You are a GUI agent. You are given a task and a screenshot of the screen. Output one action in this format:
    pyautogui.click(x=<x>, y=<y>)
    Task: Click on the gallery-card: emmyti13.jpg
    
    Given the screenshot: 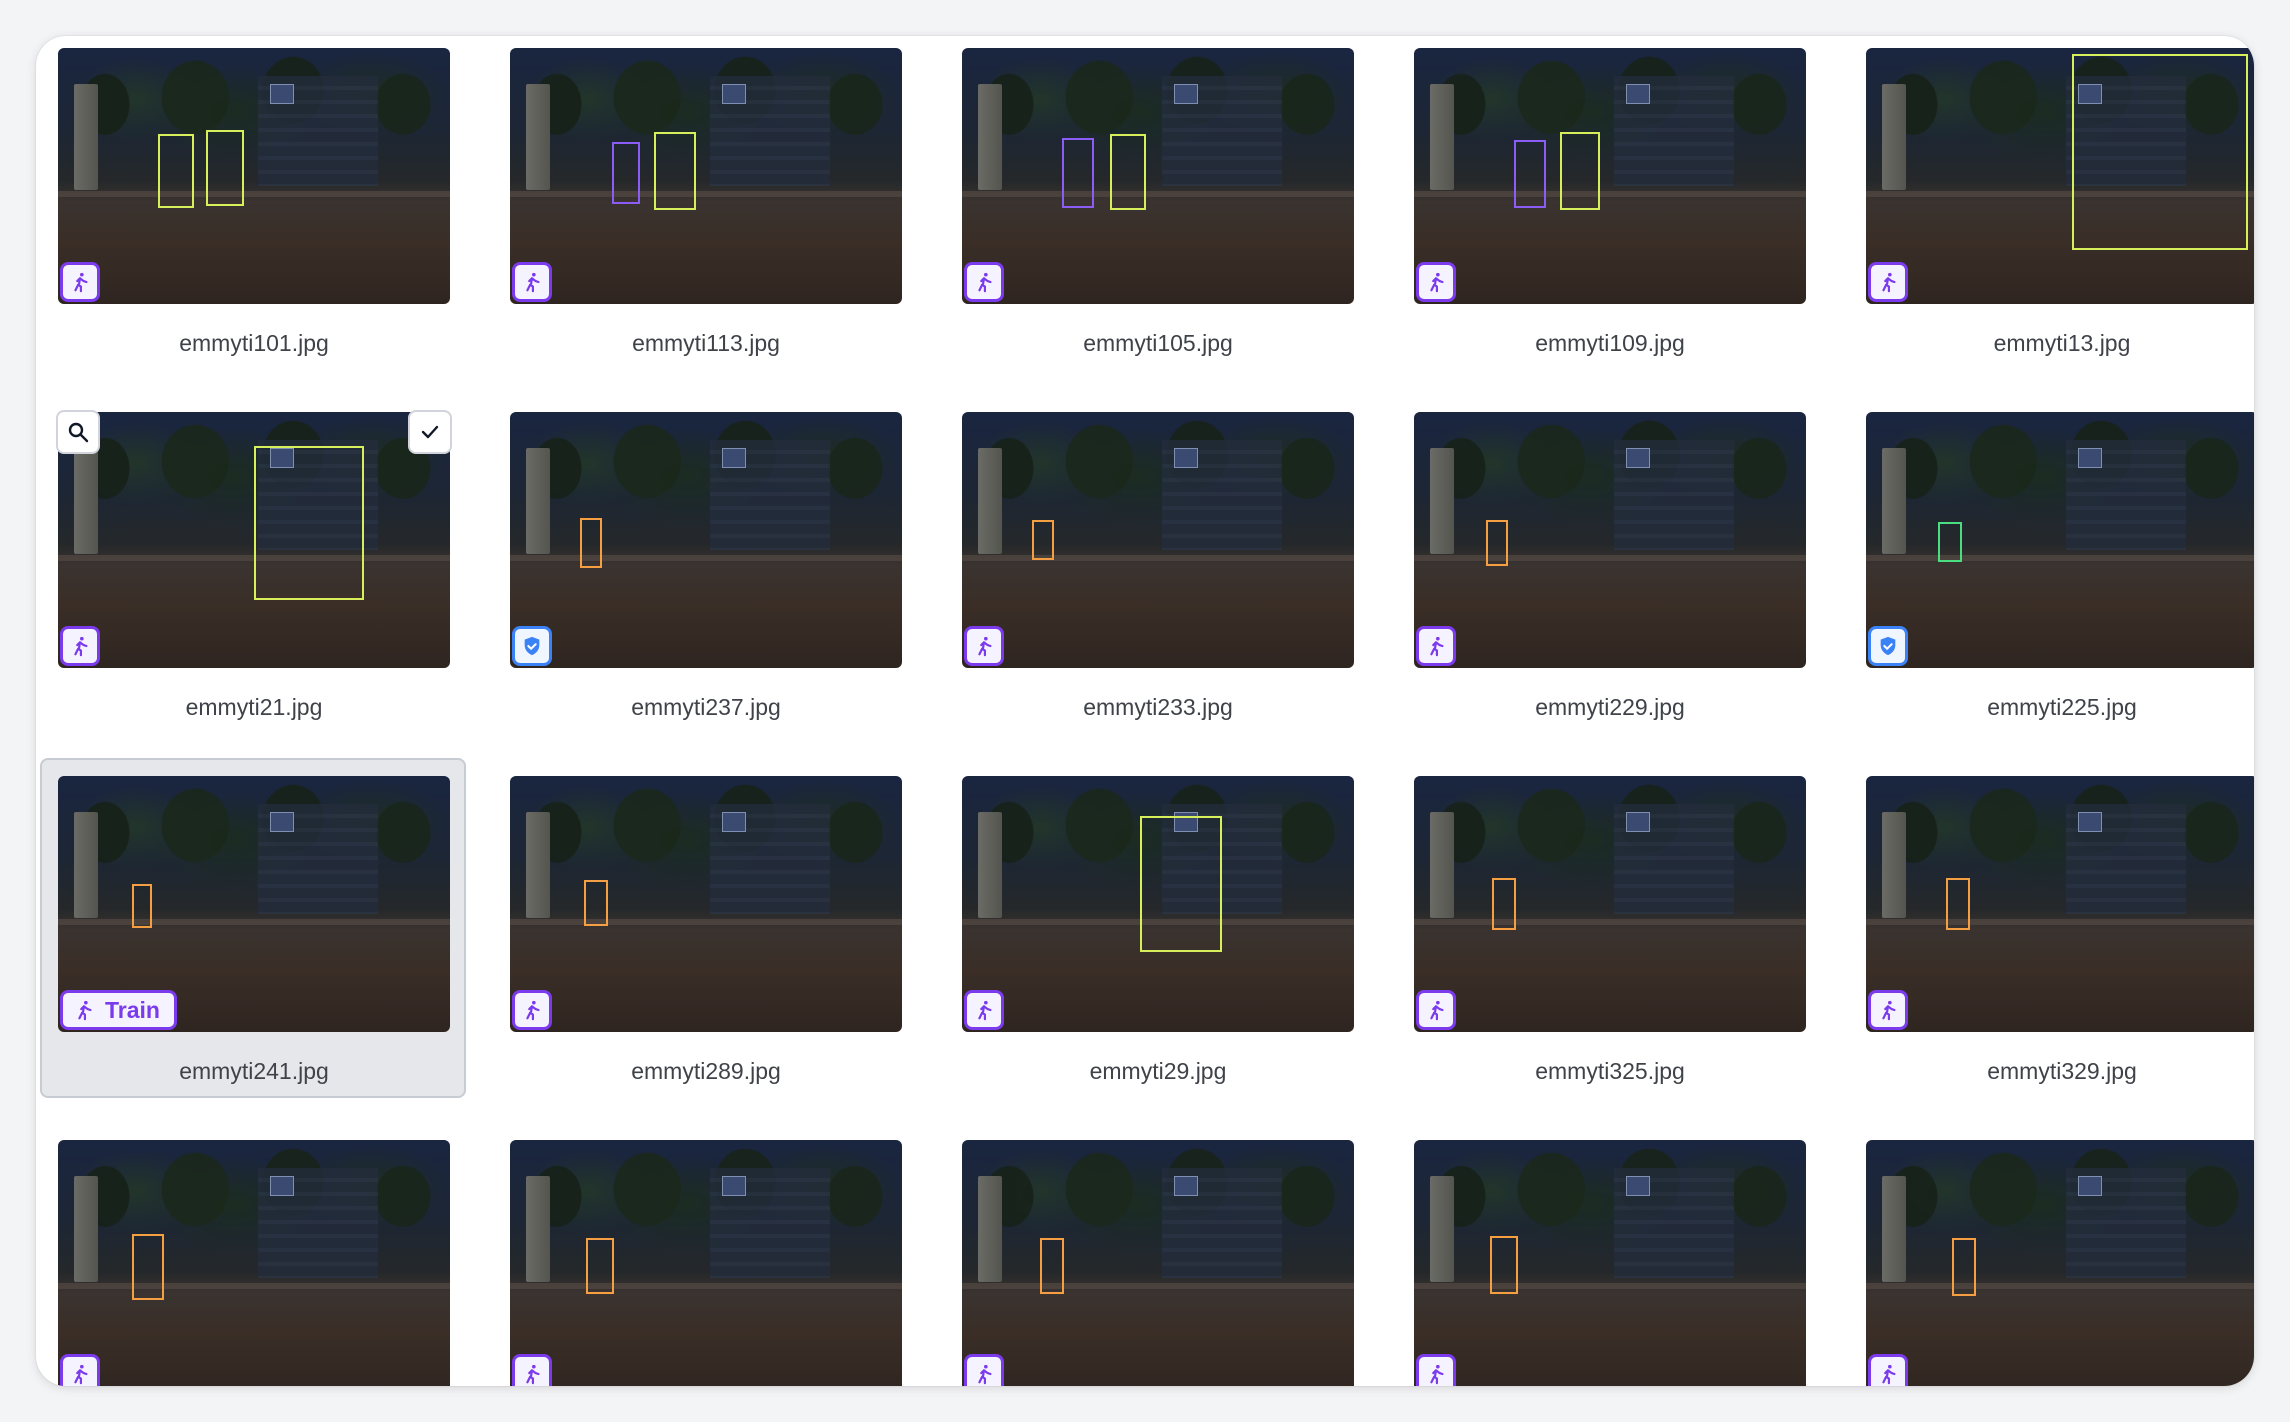 What is the action you would take?
    pyautogui.click(x=2060, y=218)
    